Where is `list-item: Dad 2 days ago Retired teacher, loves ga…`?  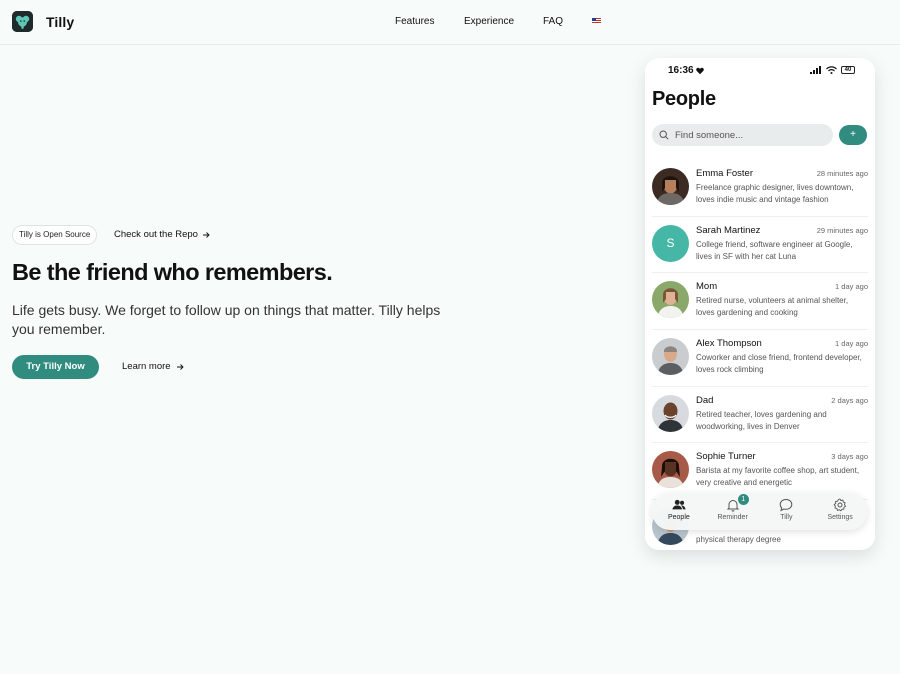 list-item: Dad 2 days ago Retired teacher, loves ga… is located at coordinates (760, 415).